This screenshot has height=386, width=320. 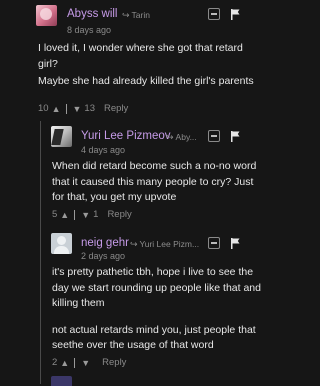 I want to click on reply-to: ↪ Tarin, so click(x=136, y=15).